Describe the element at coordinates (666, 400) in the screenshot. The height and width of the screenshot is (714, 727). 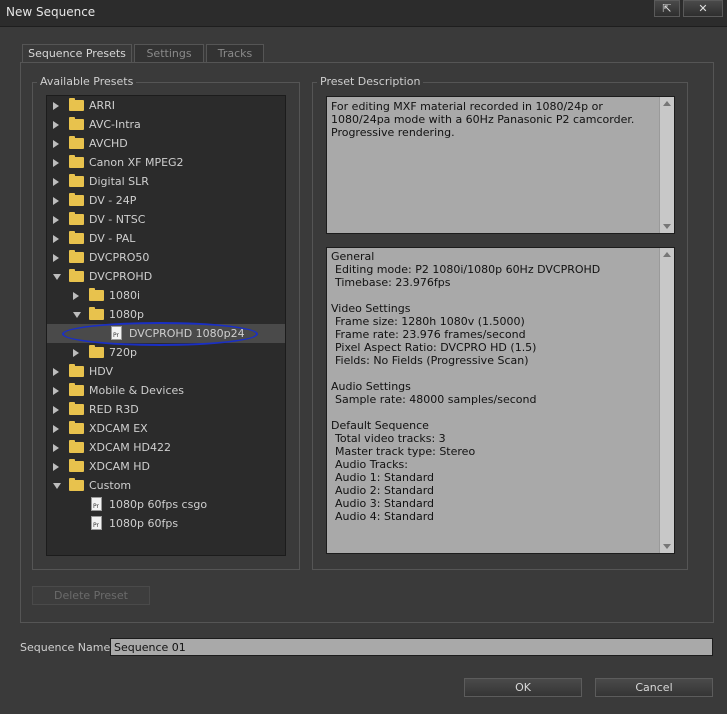
I see `details-scrollbar` at that location.